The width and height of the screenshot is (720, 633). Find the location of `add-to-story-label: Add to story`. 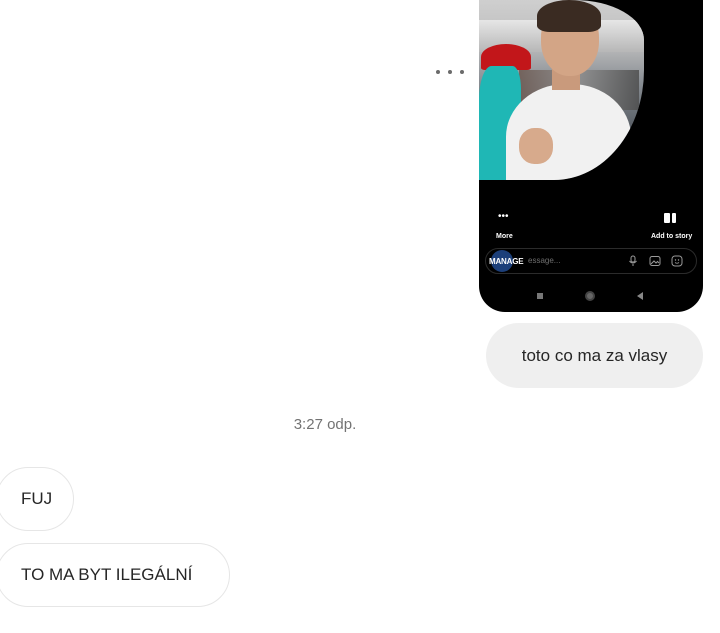

add-to-story-label: Add to story is located at coordinates (672, 236).